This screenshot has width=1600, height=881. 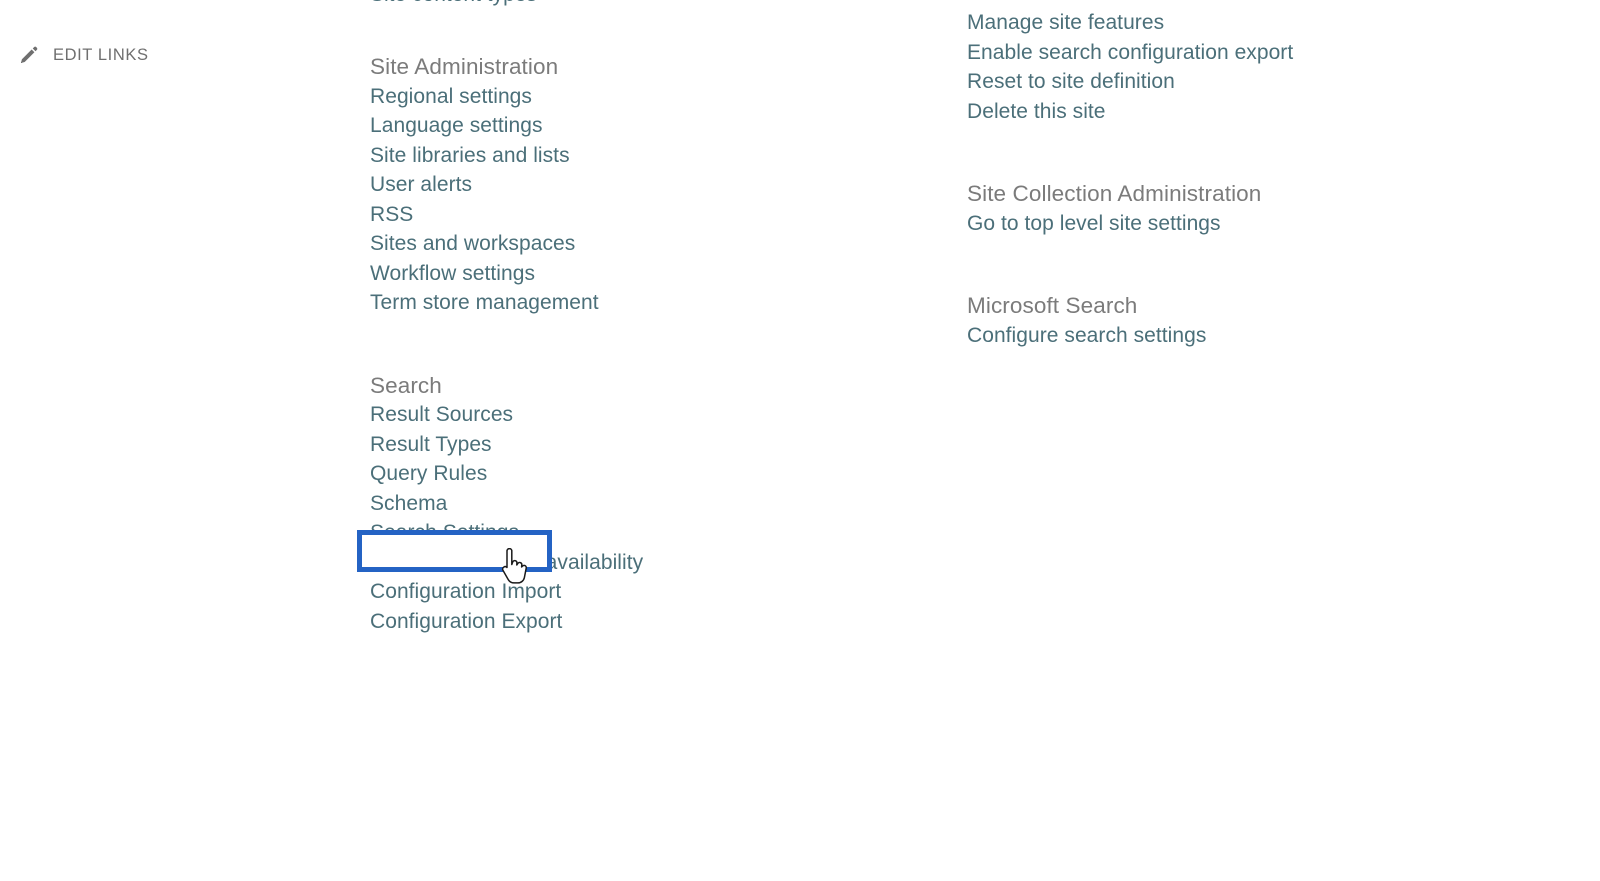 What do you see at coordinates (406, 385) in the screenshot?
I see `group-heading-search: Search` at bounding box center [406, 385].